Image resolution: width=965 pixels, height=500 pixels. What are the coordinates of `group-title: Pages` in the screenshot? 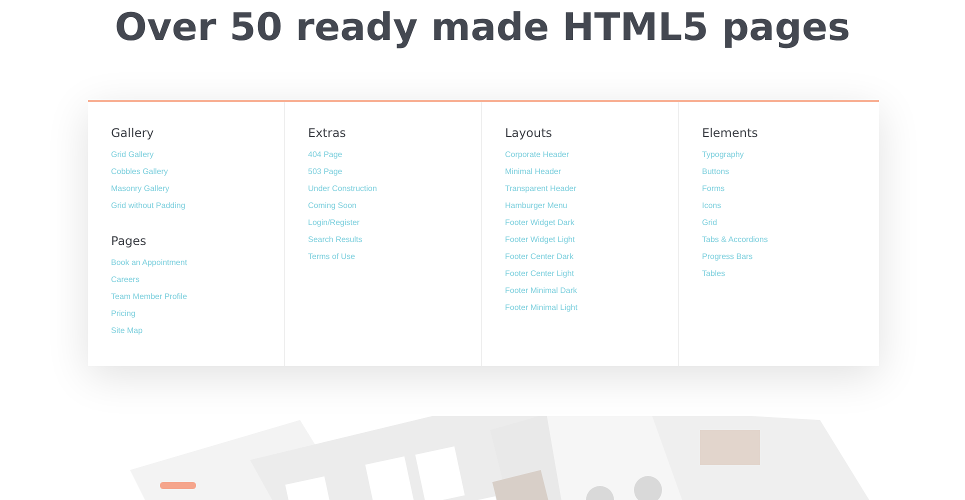 It's located at (128, 241).